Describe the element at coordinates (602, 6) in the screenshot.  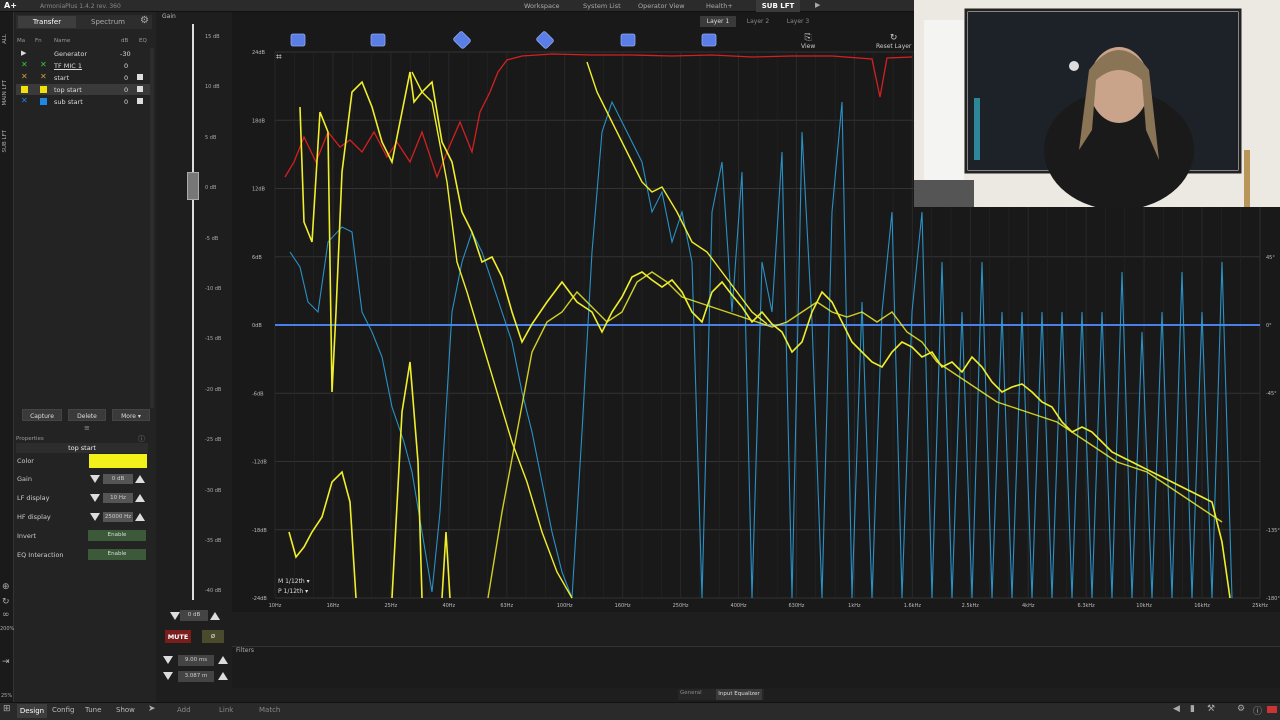
I see `nav-system-list: System List` at that location.